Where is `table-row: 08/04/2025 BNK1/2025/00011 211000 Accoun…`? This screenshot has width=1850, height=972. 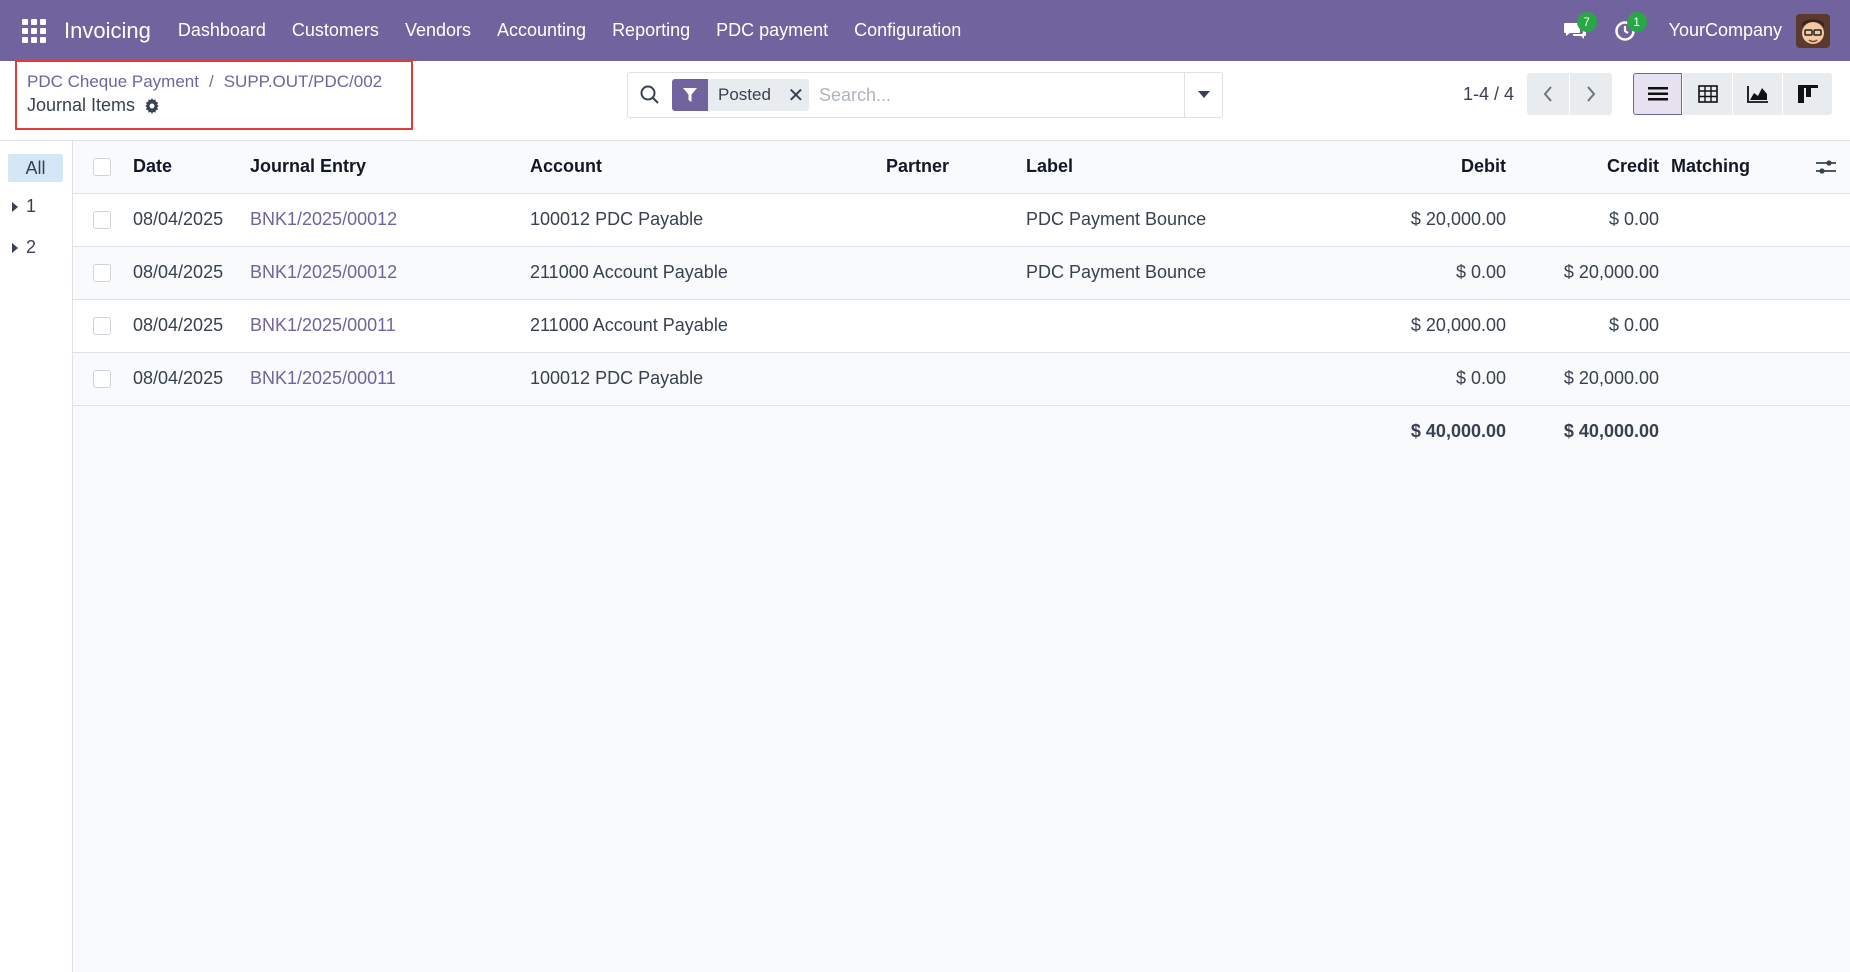 table-row: 08/04/2025 BNK1/2025/00011 211000 Accoun… is located at coordinates (961, 326).